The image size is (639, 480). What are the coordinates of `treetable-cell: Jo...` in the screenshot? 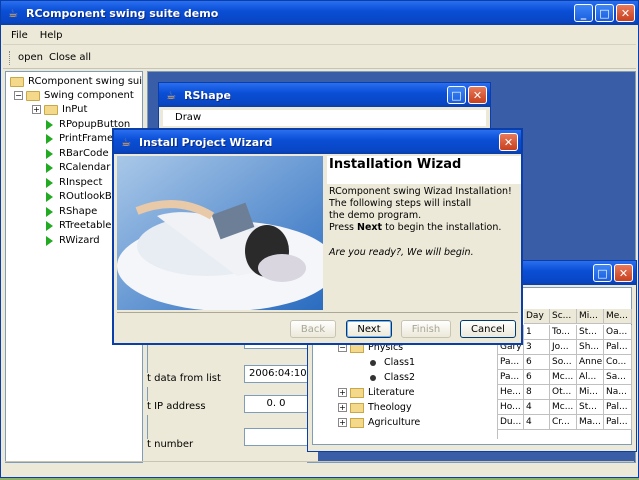 It's located at (563, 347).